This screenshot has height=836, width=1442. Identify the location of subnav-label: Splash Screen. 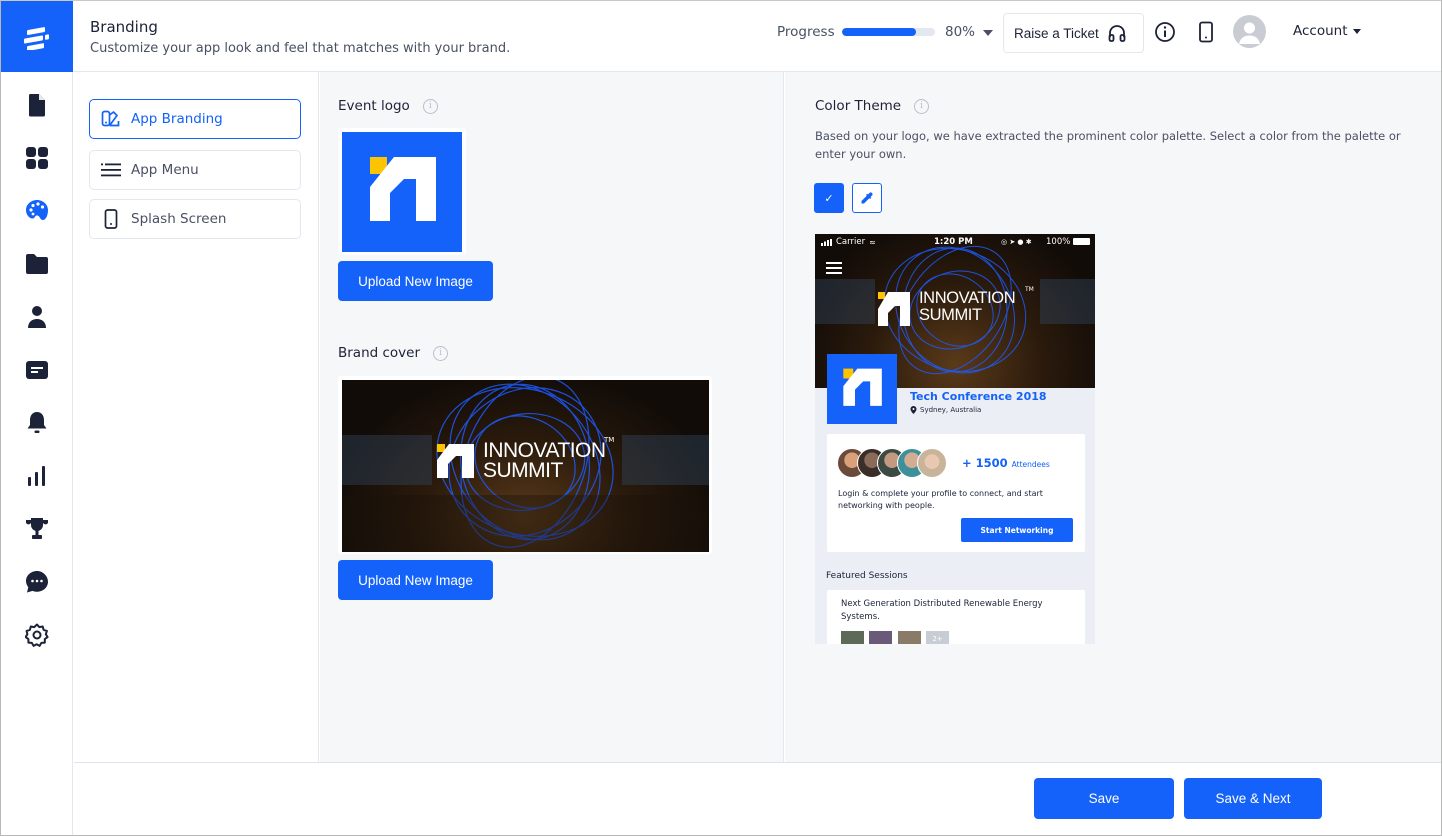
(179, 219).